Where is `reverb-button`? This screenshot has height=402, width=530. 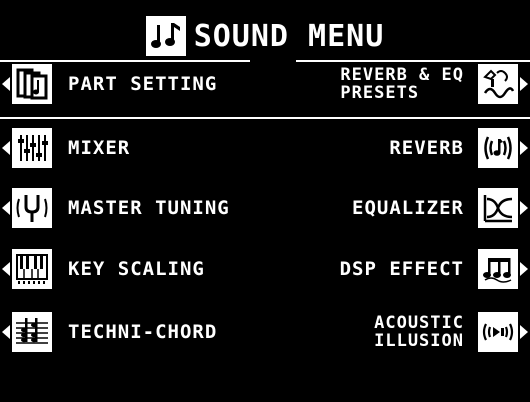
reverb-button is located at coordinates (498, 148).